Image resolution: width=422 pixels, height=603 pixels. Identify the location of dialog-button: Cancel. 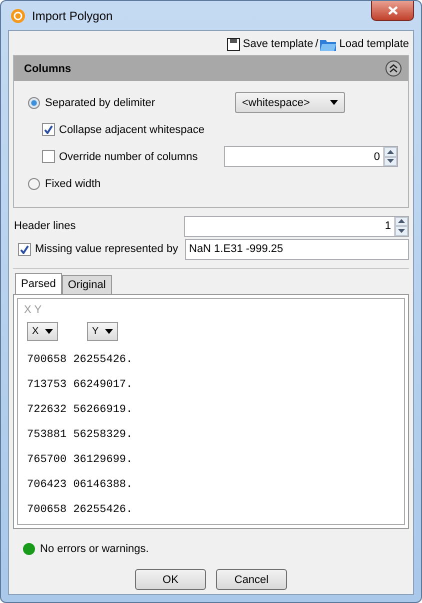
(251, 579).